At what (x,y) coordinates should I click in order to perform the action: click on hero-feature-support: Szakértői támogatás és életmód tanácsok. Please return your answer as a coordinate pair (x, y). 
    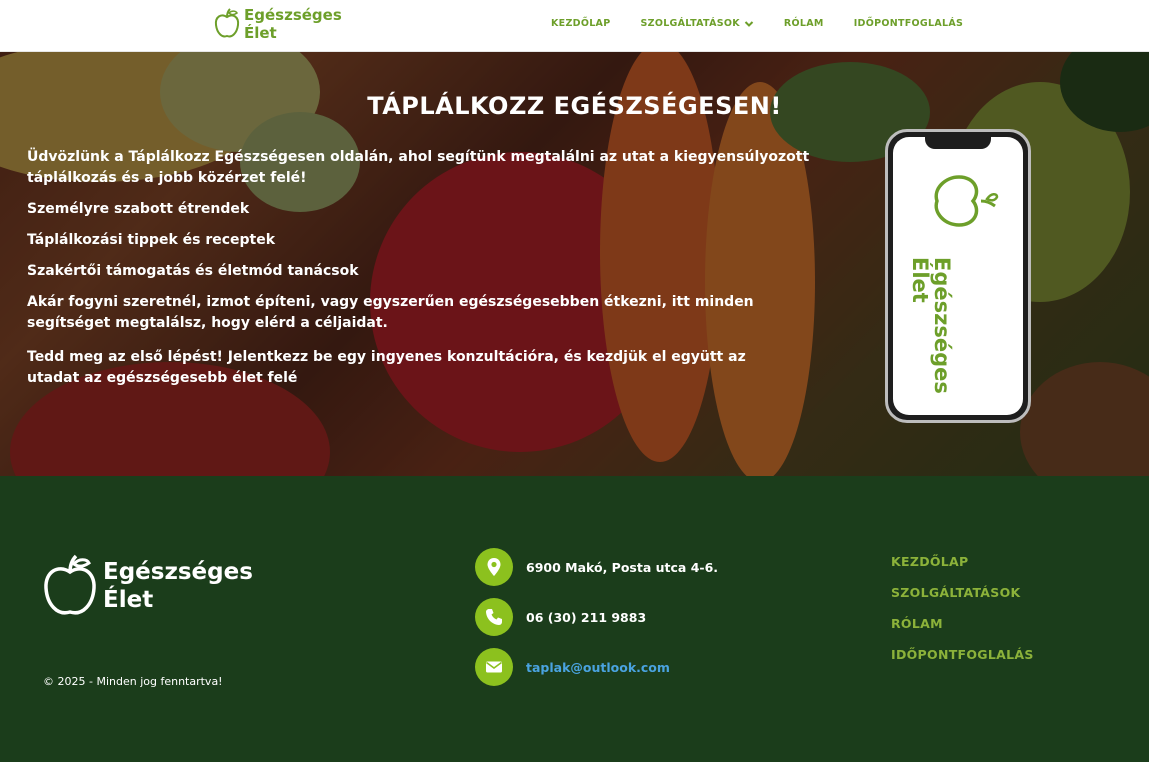
    Looking at the image, I should click on (193, 271).